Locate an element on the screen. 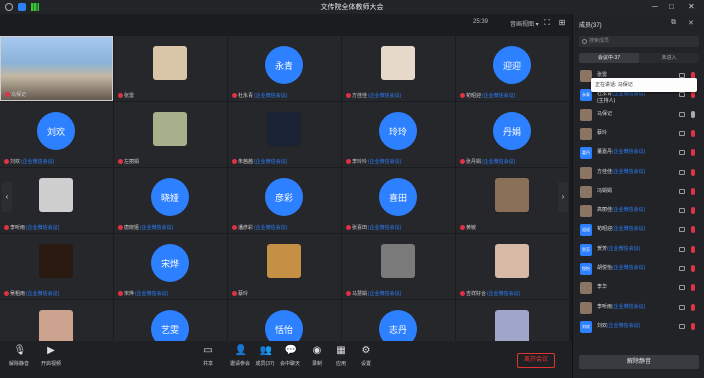  participant-name: 吉祥好合 (企业微信会议) is located at coordinates (490, 293).